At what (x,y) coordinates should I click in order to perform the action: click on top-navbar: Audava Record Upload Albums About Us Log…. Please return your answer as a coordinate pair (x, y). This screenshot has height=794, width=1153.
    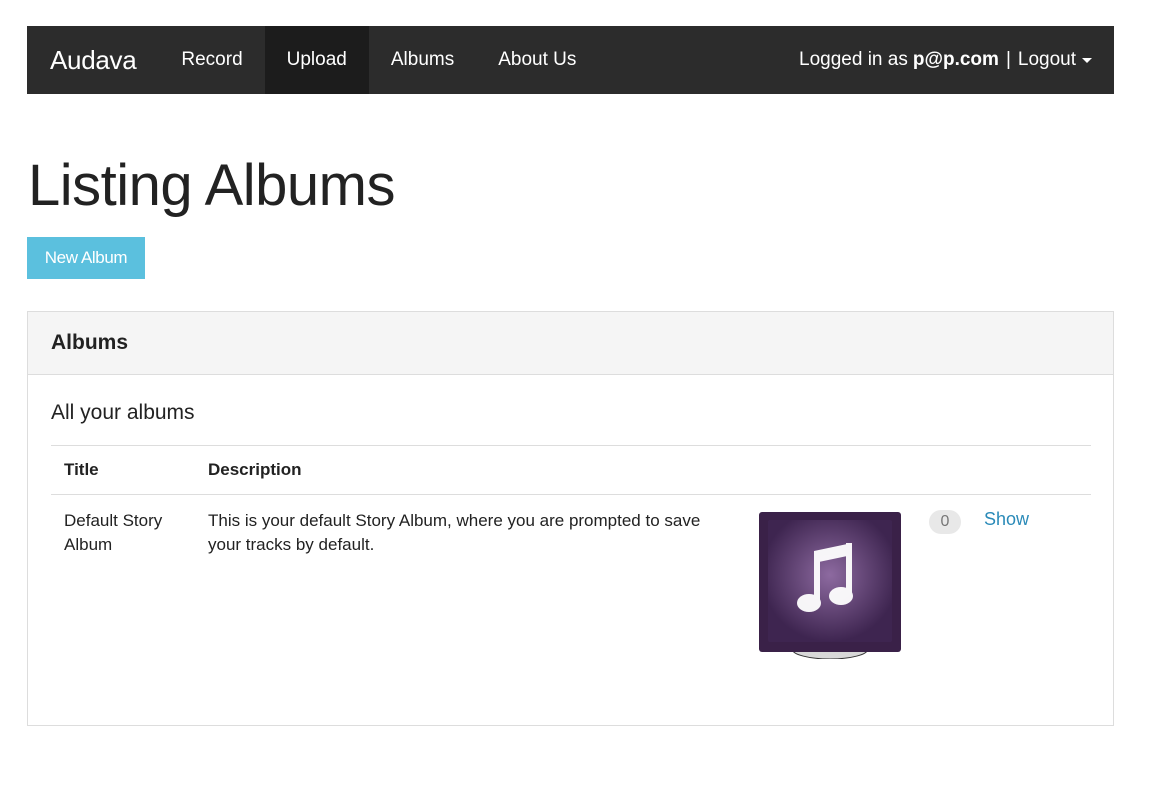
    Looking at the image, I should click on (570, 60).